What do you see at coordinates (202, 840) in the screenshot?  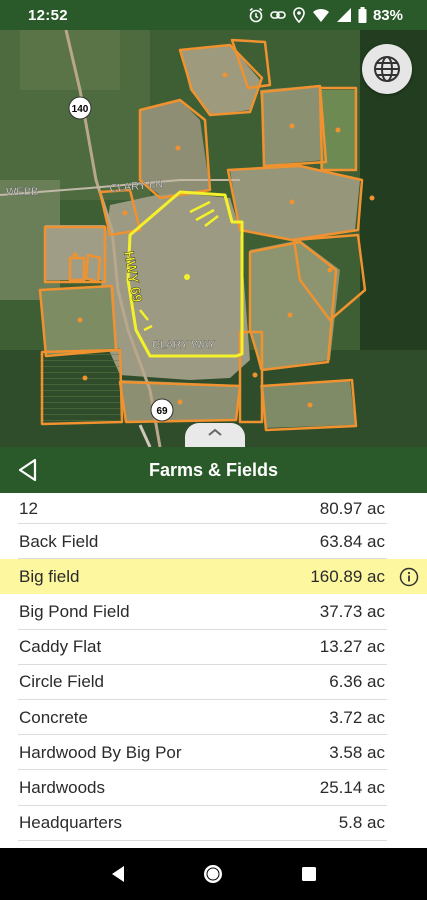 I see `row-divider` at bounding box center [202, 840].